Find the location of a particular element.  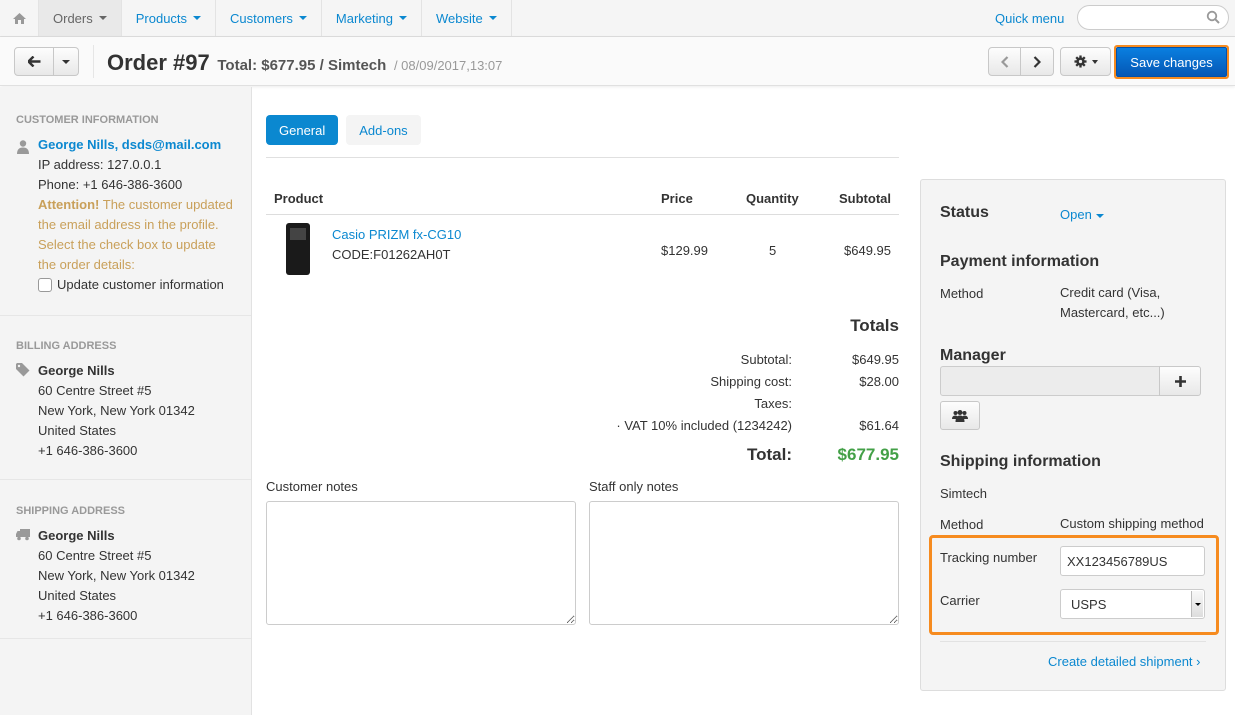

save-highlight: Save changes is located at coordinates (1171, 62).